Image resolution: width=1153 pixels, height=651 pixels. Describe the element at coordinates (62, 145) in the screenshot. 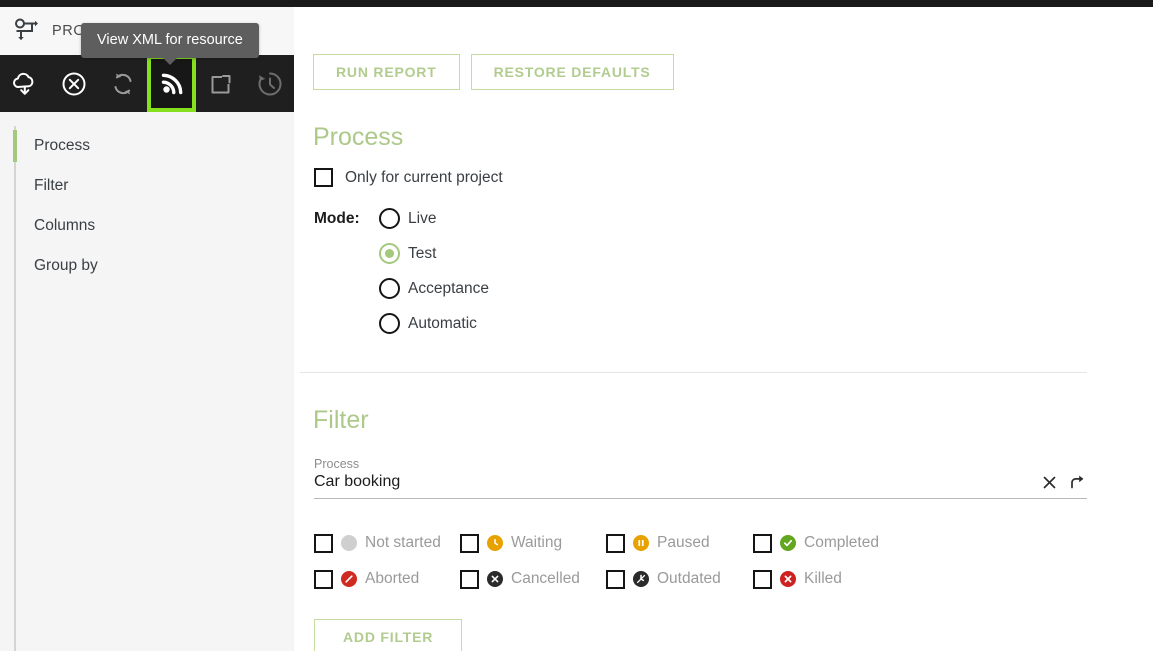

I see `sidebar-item-label: Process` at that location.